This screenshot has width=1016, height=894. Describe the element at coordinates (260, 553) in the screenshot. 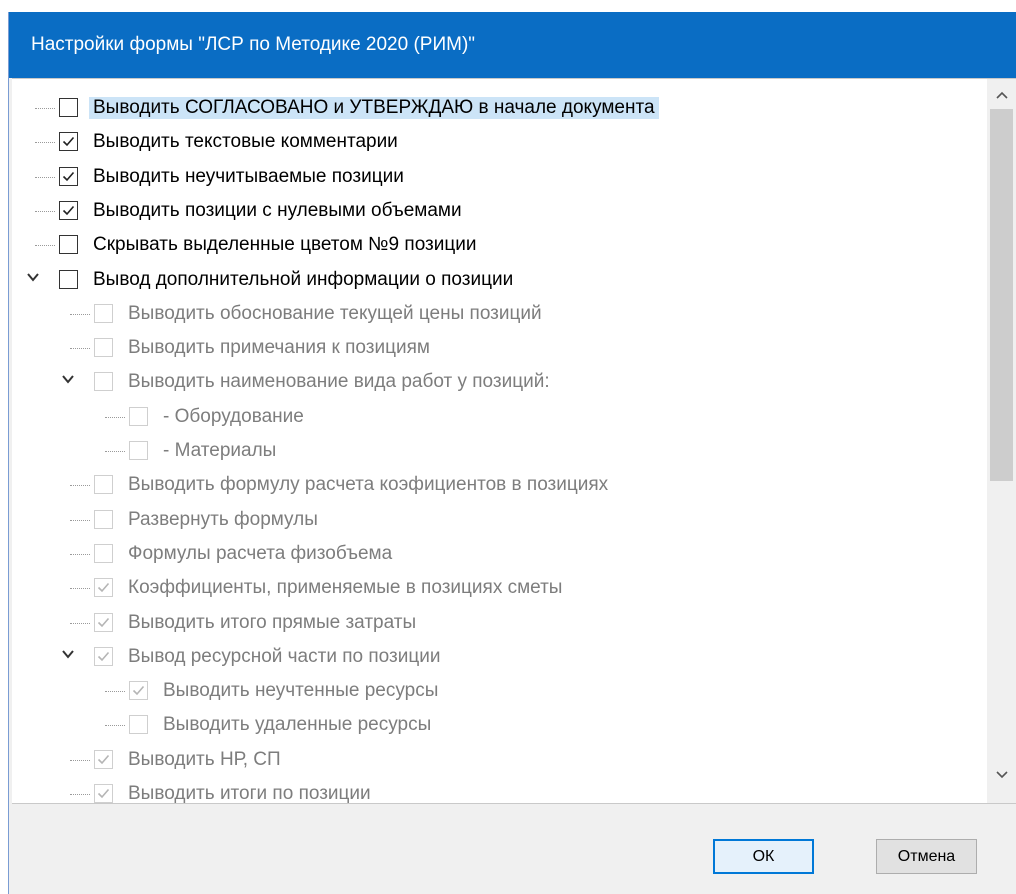

I see `tree-item-label: Формулы расчета физобъема` at that location.